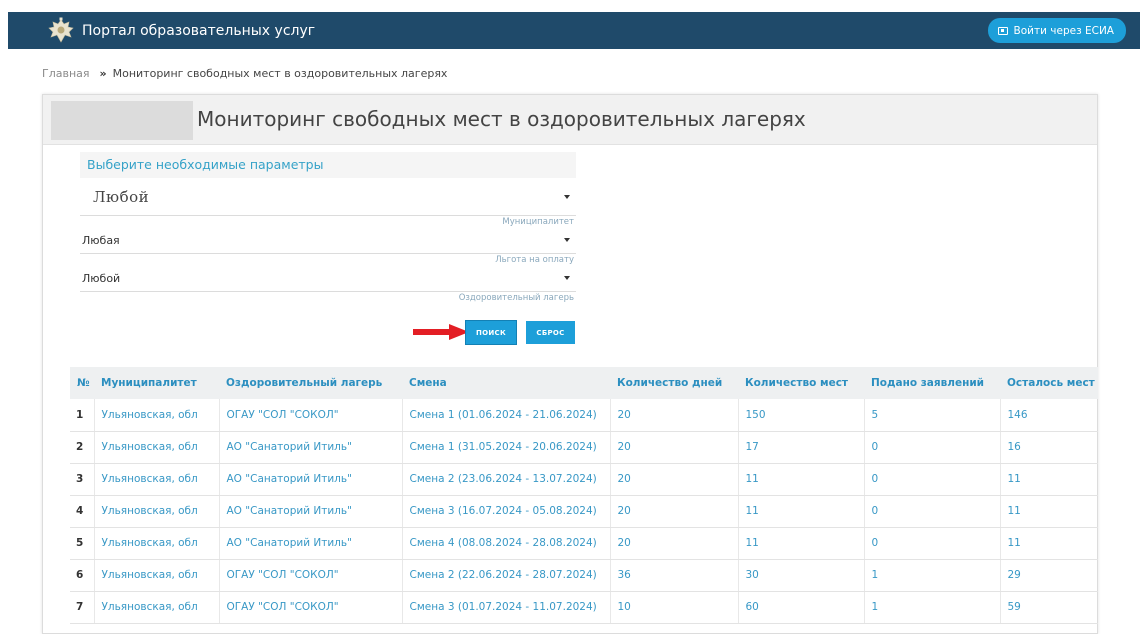 The image size is (1148, 634). I want to click on col-remaining-cell: 16, so click(1048, 447).